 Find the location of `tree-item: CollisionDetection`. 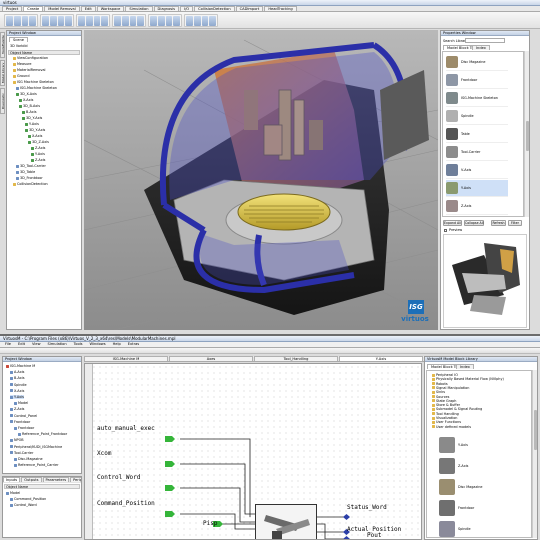

tree-item: CollisionDetection is located at coordinates (30, 184).